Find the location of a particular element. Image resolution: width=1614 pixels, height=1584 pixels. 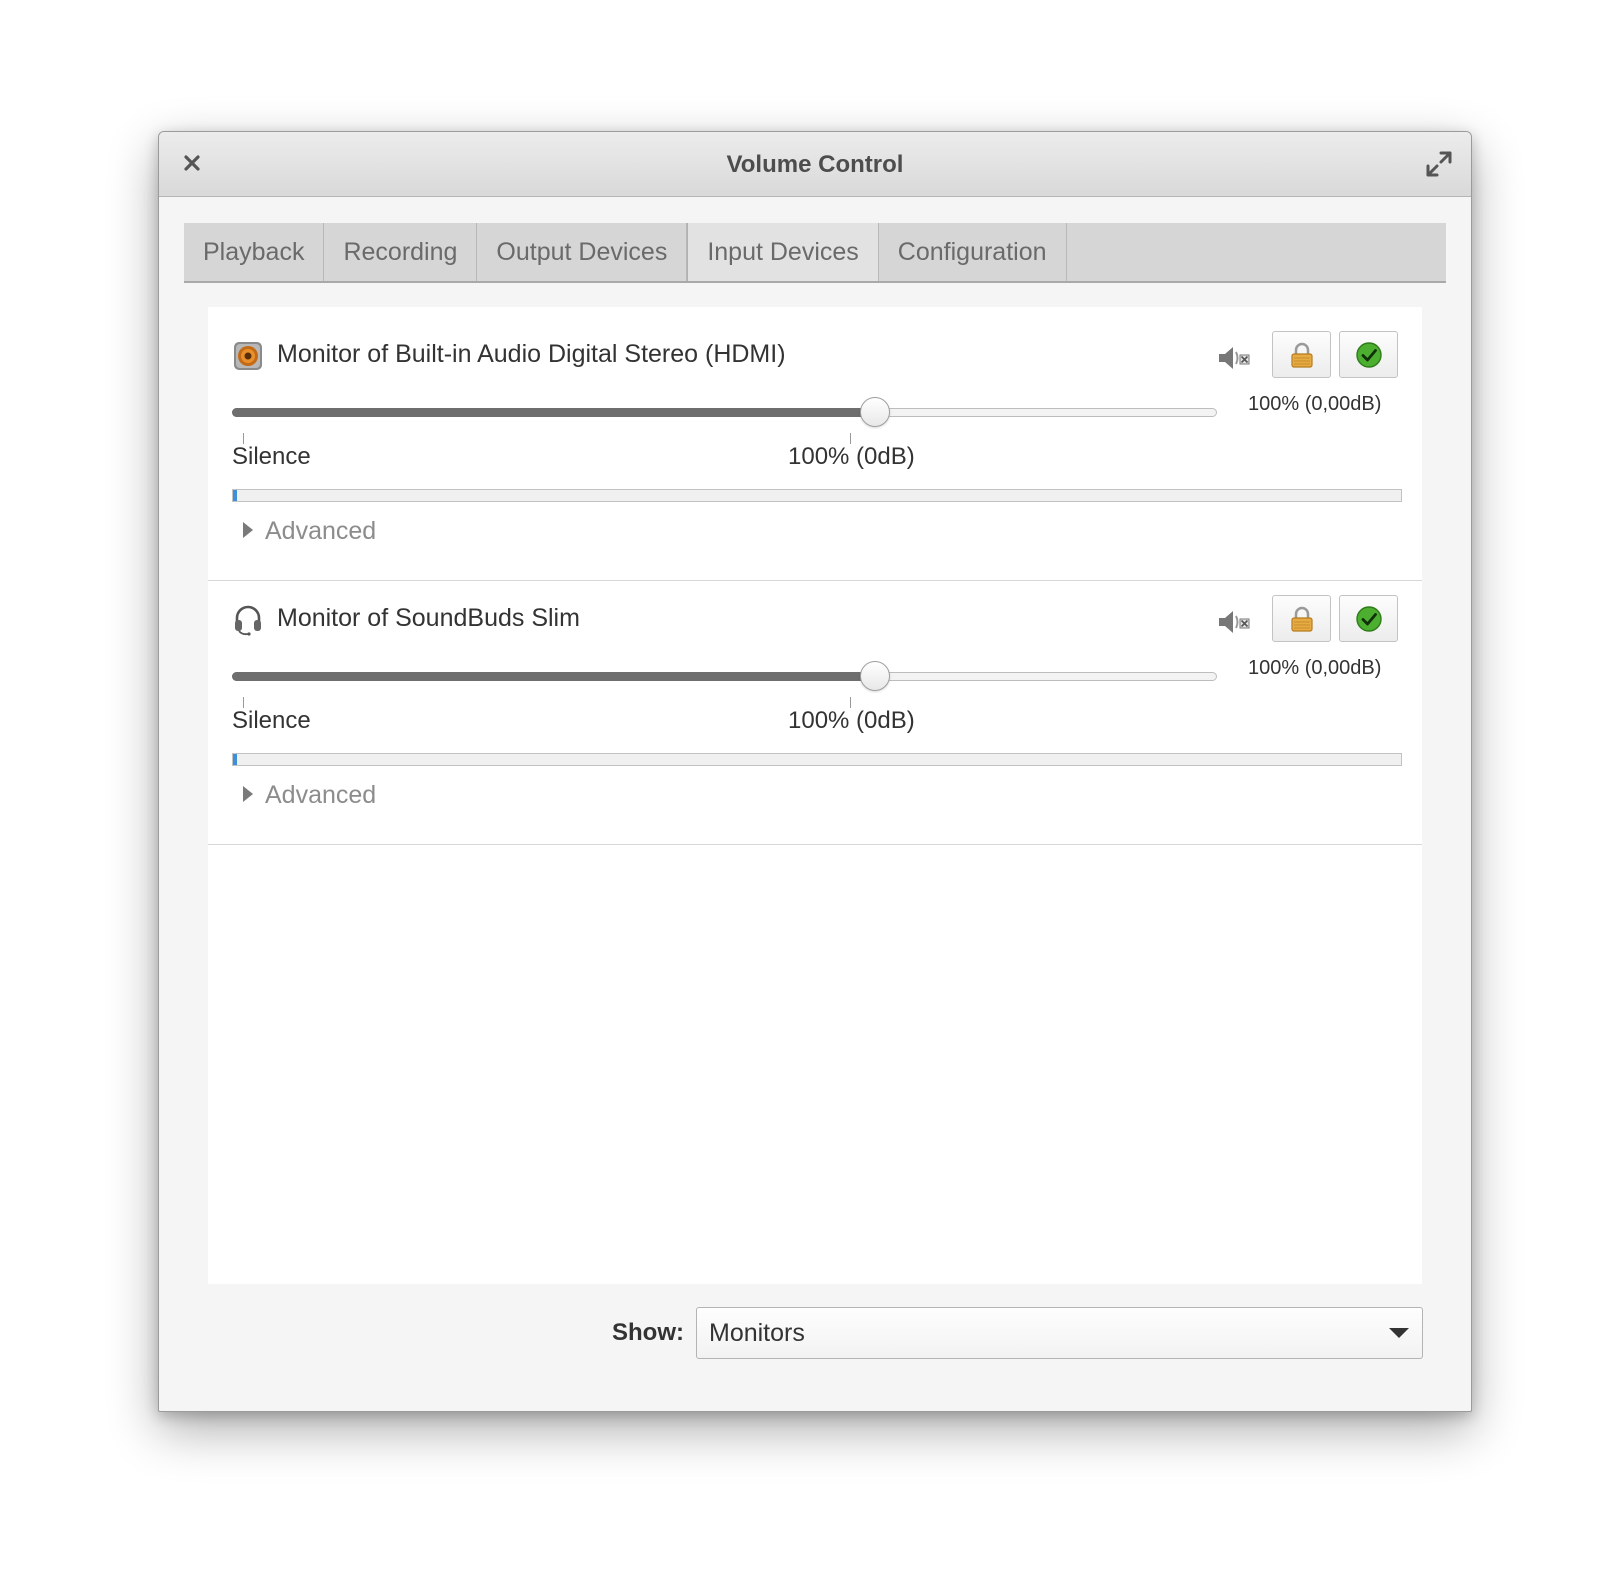

show-filter-value: Monitors is located at coordinates (757, 1333).